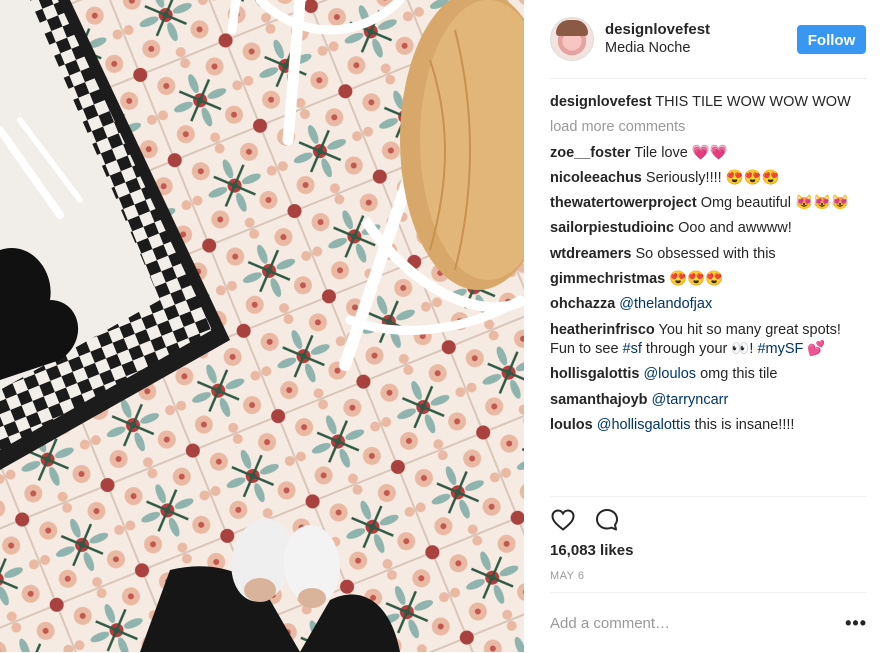 This screenshot has width=889, height=653. What do you see at coordinates (669, 374) in the screenshot?
I see `comment-mention: @loulos` at bounding box center [669, 374].